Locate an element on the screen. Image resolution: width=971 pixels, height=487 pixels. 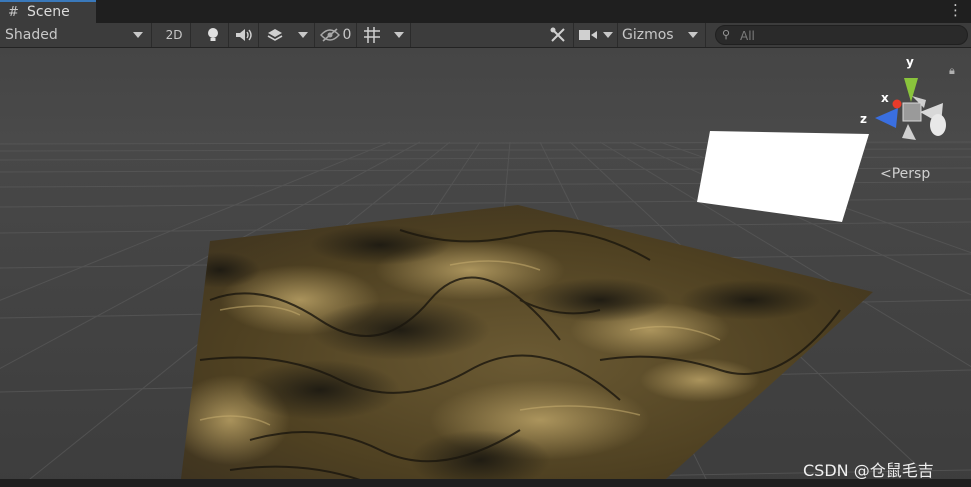
grid-icon: # is located at coordinates (13, 12).